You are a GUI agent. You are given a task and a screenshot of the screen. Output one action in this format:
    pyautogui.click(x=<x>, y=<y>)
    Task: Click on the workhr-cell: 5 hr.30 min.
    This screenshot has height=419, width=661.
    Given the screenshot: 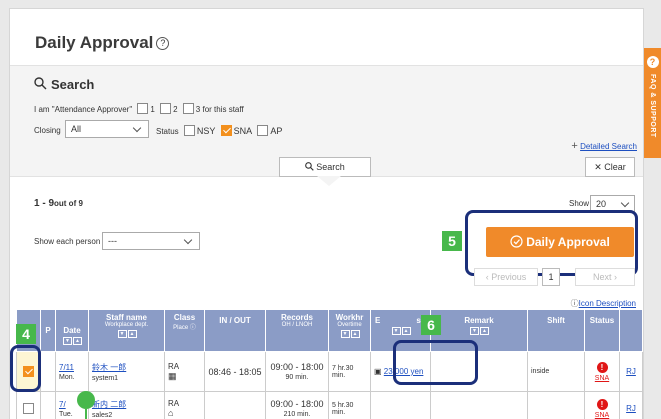 What is the action you would take?
    pyautogui.click(x=349, y=405)
    